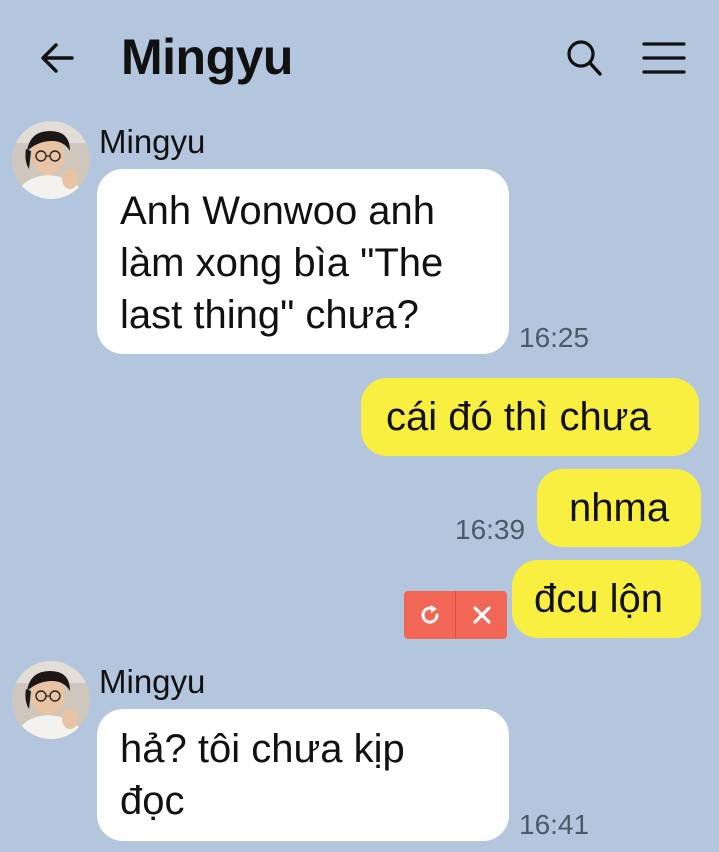 Image resolution: width=719 pixels, height=852 pixels. I want to click on message-text: nhma, so click(619, 508).